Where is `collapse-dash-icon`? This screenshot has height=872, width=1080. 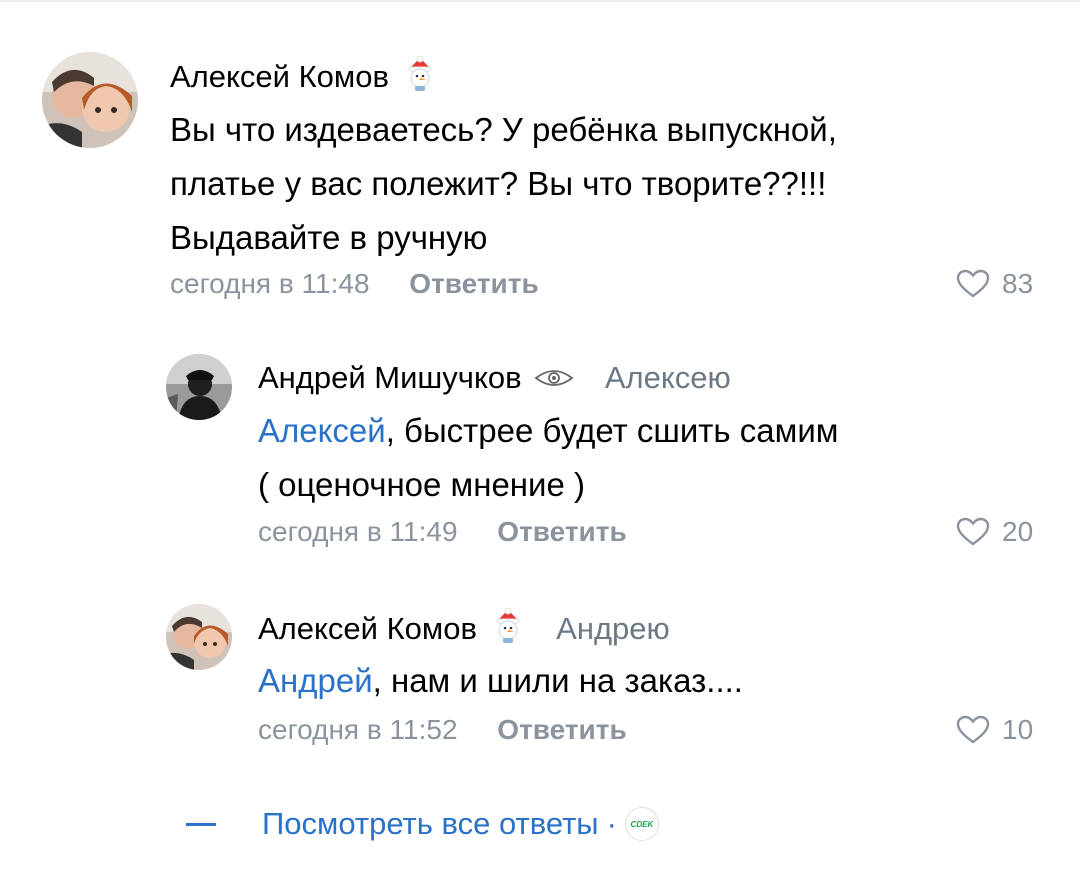 collapse-dash-icon is located at coordinates (201, 824).